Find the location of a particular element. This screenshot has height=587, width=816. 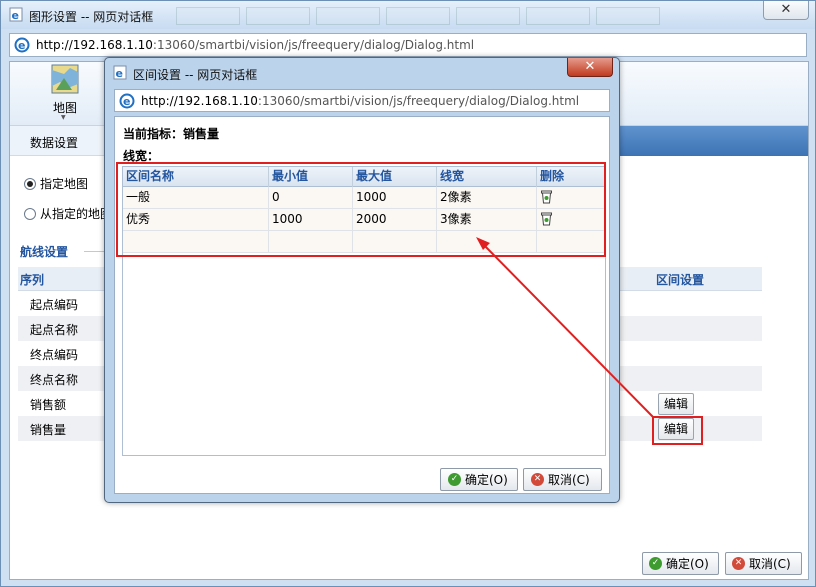

current-indicator-label: 当前指标：销售量 is located at coordinates (171, 134).